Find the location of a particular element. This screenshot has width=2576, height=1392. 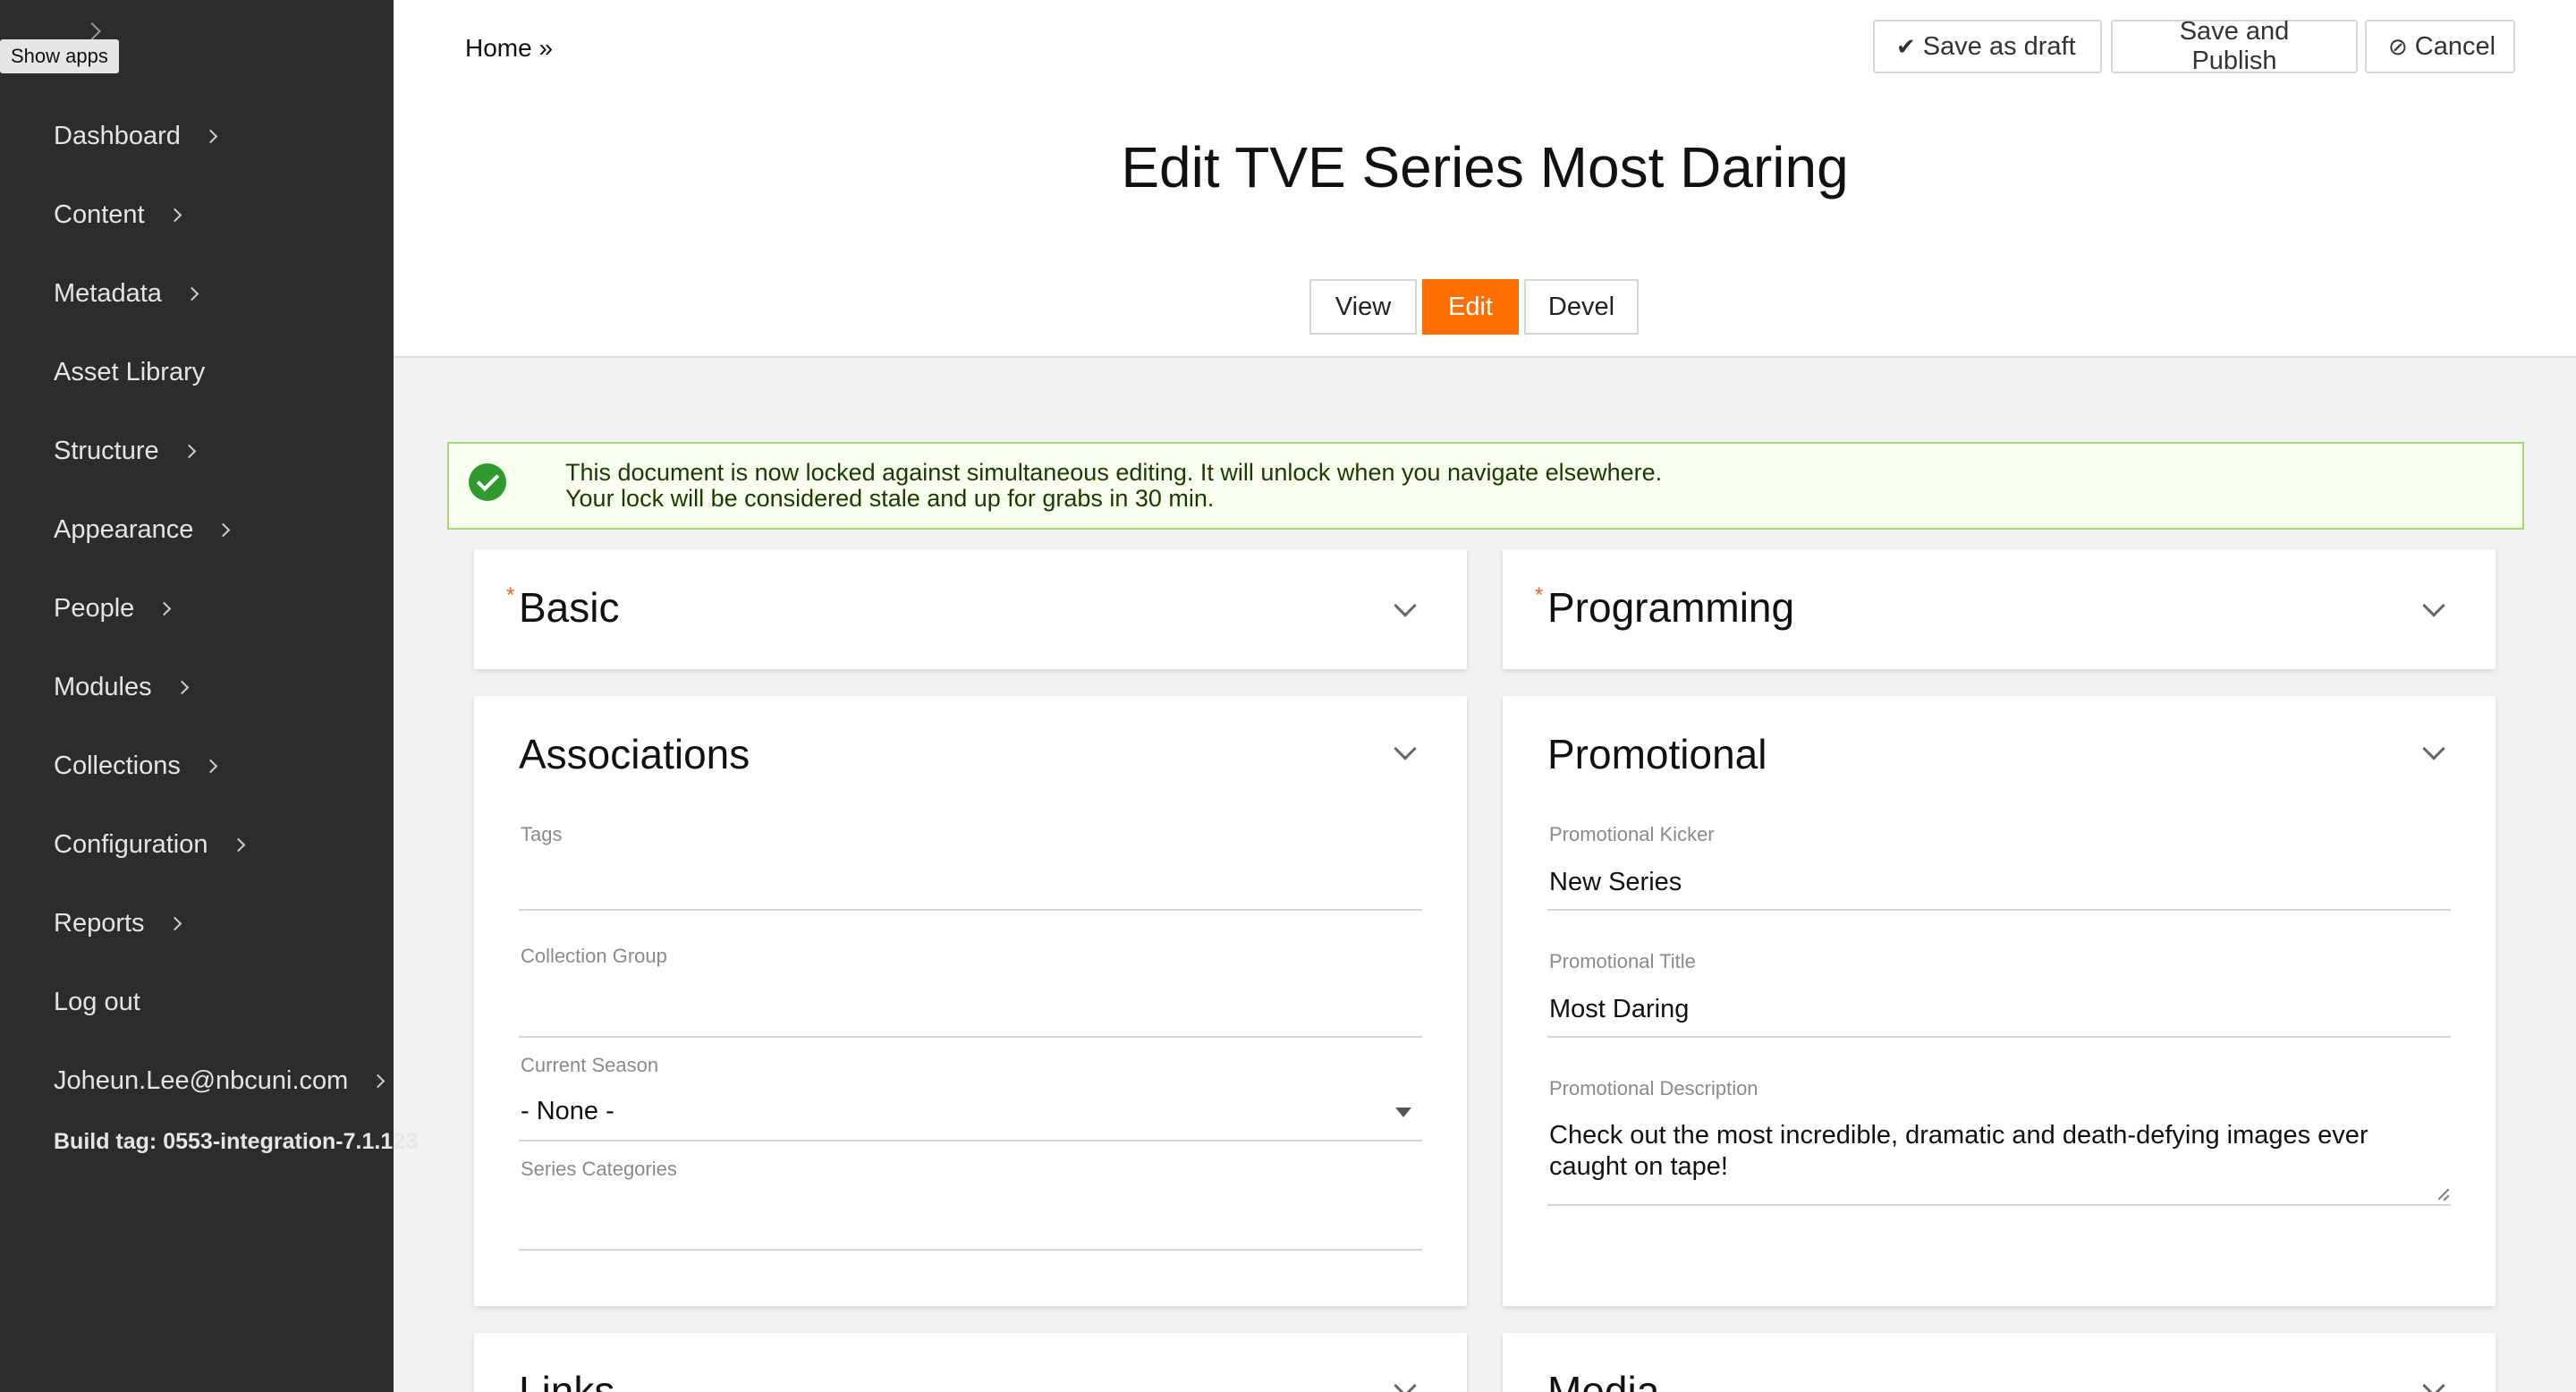

prohibited-icon: ⊘ is located at coordinates (2398, 46).